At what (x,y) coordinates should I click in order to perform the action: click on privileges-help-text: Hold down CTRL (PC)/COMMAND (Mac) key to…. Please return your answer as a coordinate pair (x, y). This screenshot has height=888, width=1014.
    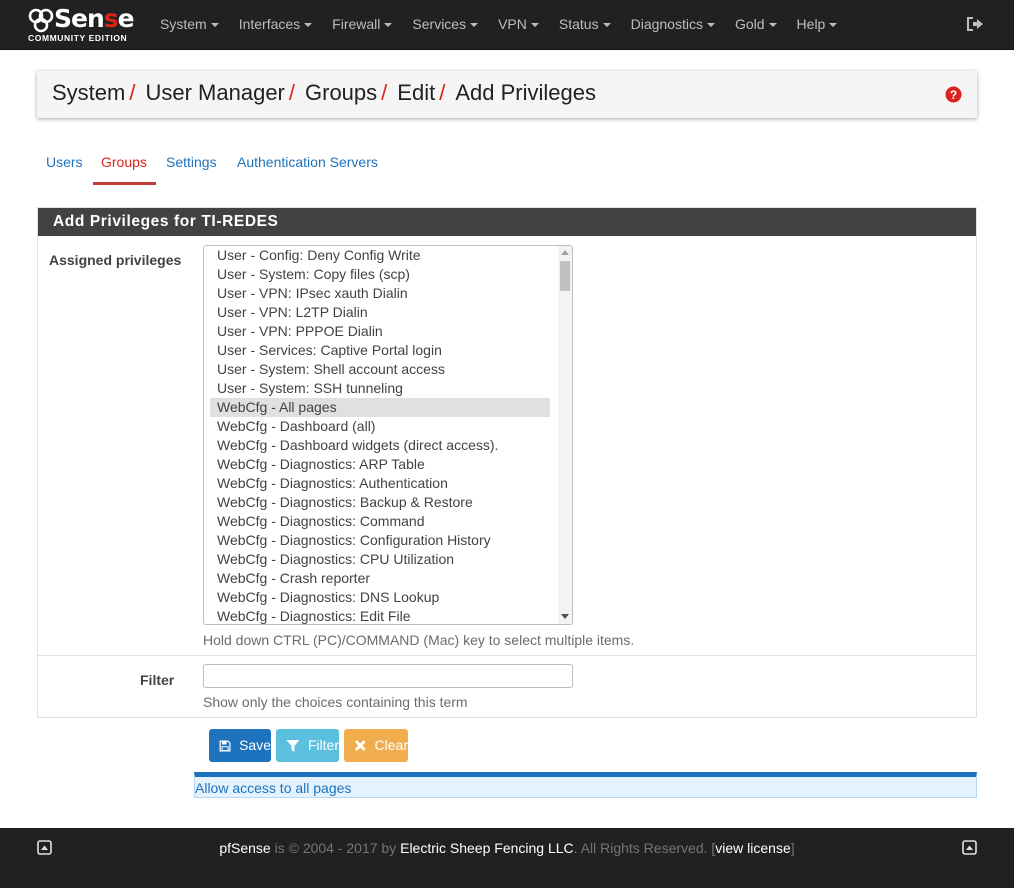
    Looking at the image, I should click on (419, 640).